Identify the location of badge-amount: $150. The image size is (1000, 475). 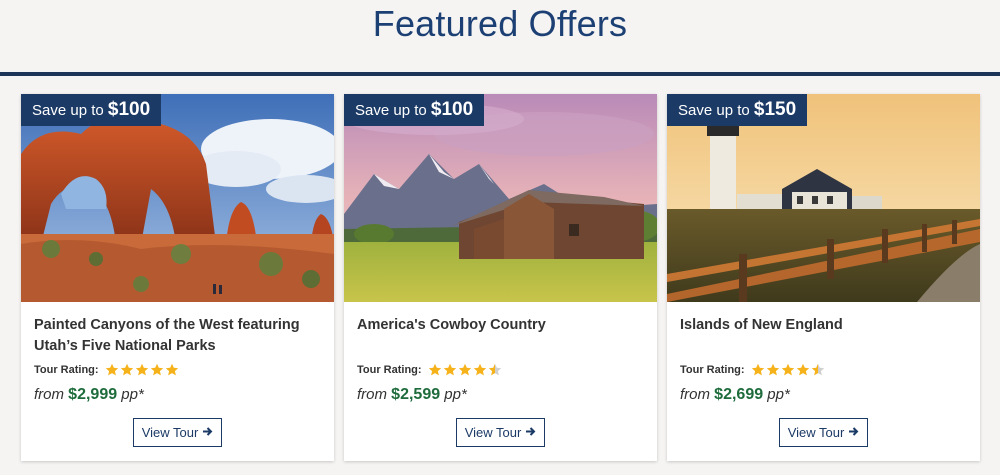
(775, 109).